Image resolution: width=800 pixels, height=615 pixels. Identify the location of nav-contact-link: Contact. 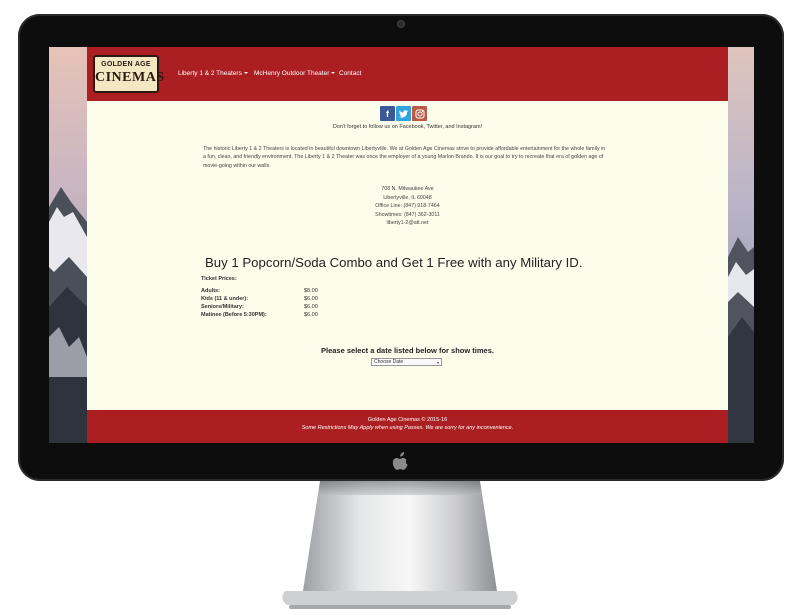
(350, 73).